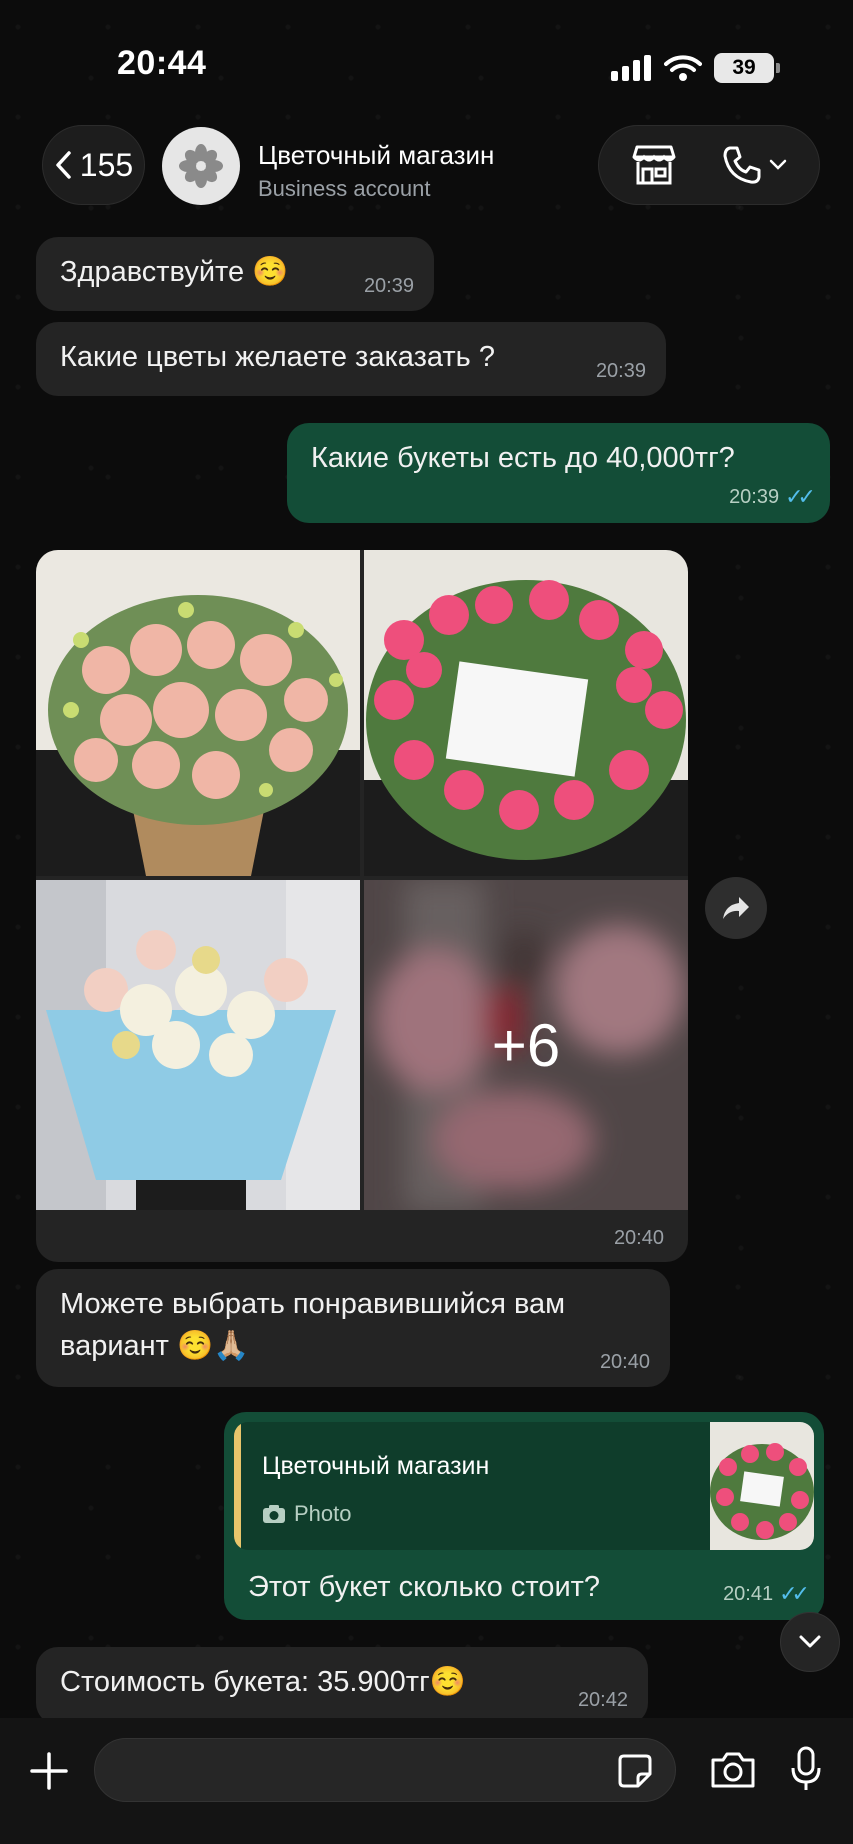 The height and width of the screenshot is (1844, 853). I want to click on phone-icon, so click(742, 165).